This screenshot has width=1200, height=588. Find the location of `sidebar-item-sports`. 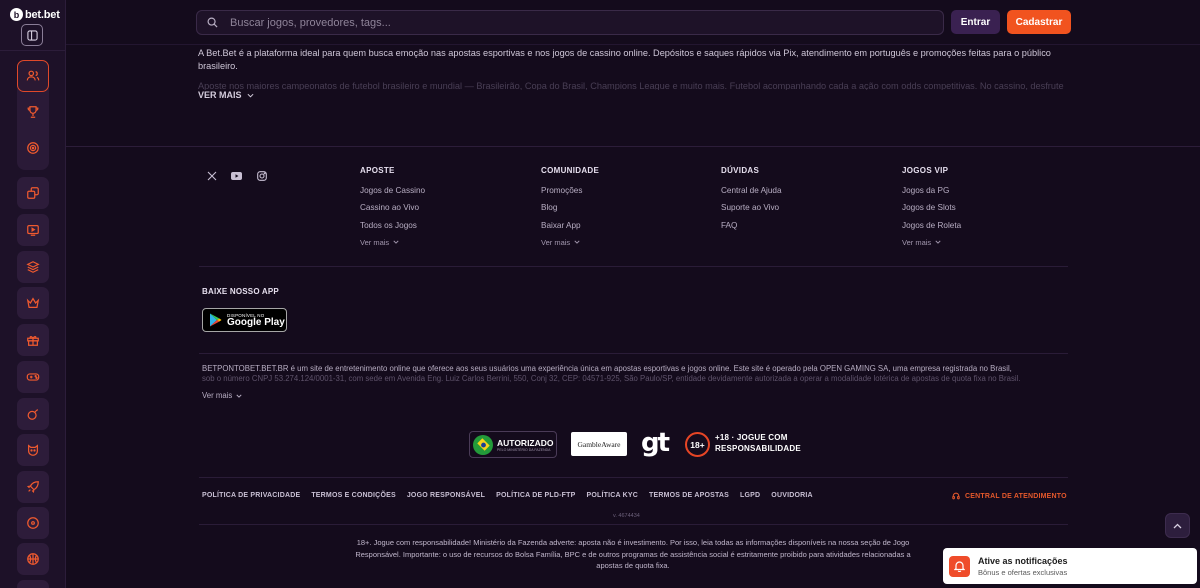

sidebar-item-sports is located at coordinates (33, 559).